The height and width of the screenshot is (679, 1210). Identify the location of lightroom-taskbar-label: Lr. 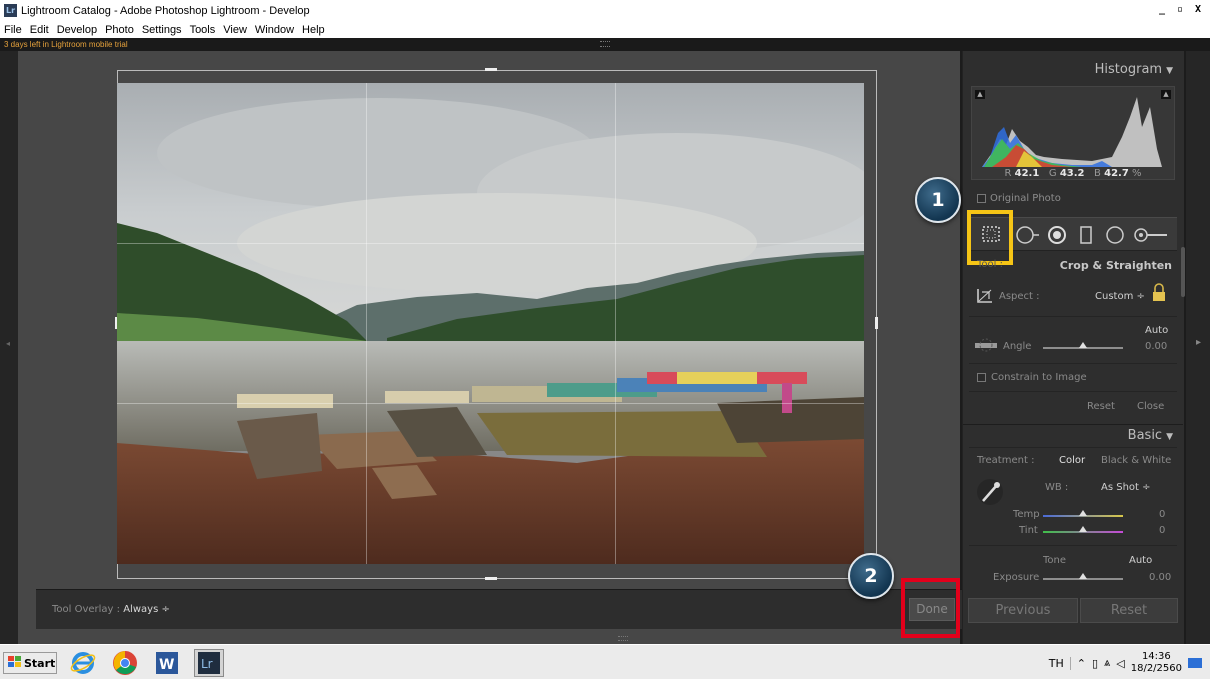
(207, 664).